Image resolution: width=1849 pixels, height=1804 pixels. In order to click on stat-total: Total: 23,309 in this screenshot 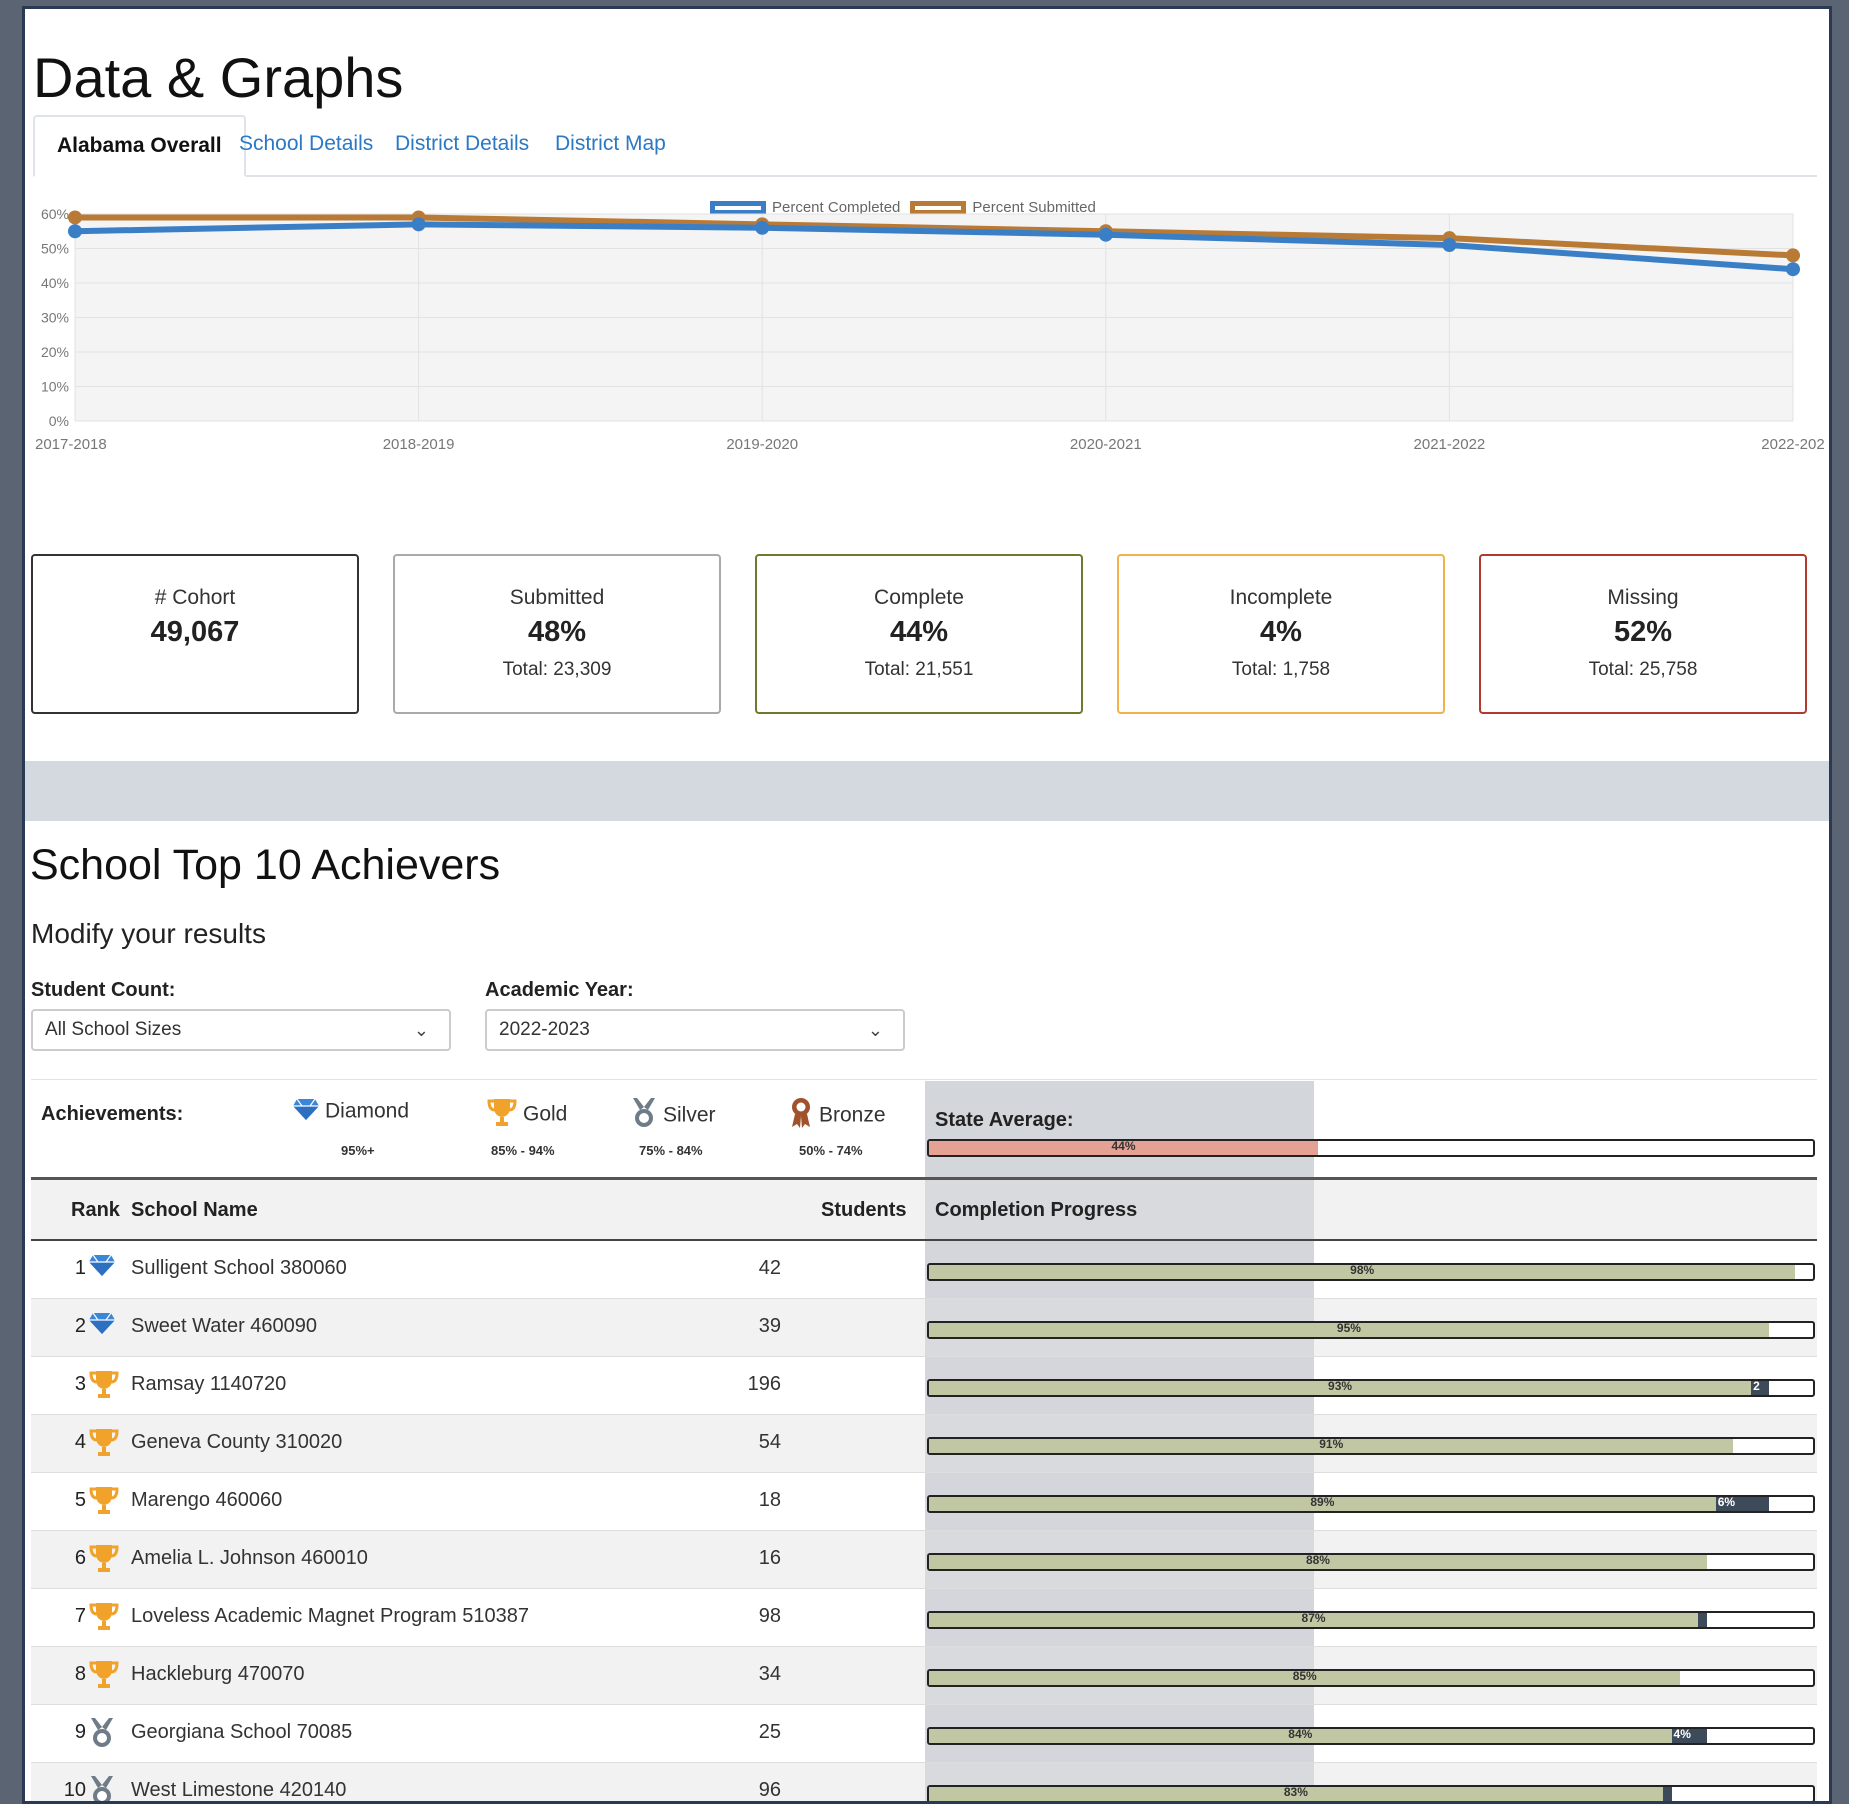, I will do `click(557, 669)`.